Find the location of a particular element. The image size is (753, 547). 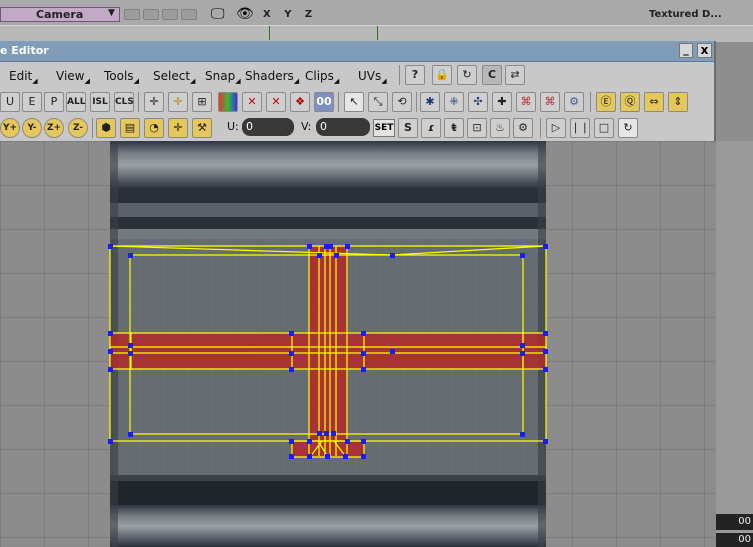

menu-tools: Tools◢ is located at coordinates (121, 77).